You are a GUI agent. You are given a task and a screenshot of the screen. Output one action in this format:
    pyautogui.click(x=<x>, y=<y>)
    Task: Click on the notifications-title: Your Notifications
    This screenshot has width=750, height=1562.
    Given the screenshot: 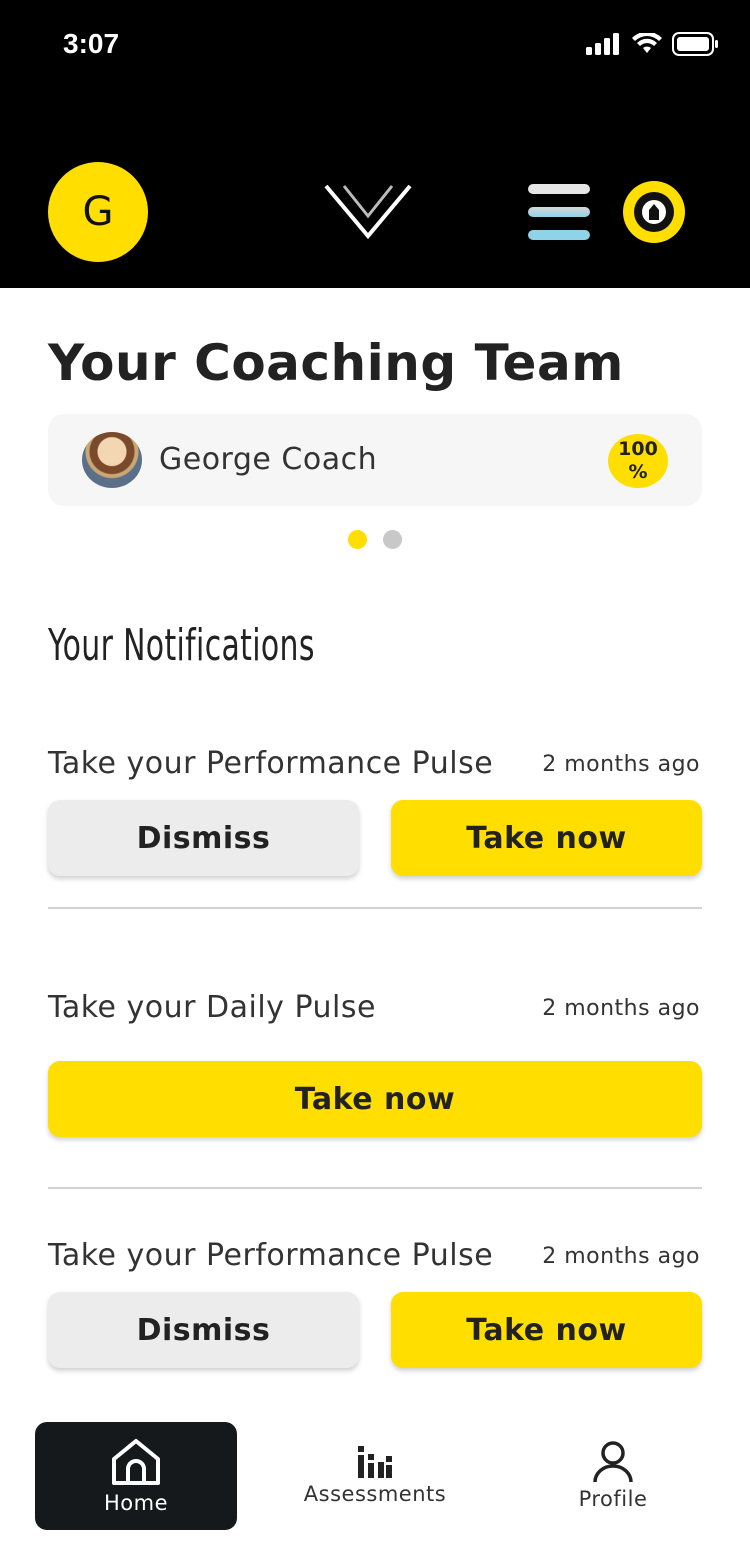 What is the action you would take?
    pyautogui.click(x=181, y=645)
    